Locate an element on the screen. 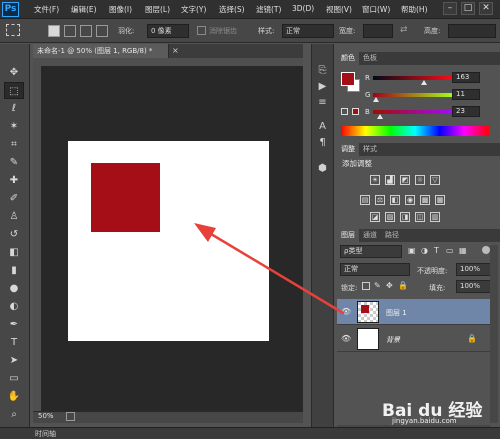  menu-image: 图像(I) is located at coordinates (120, 9).